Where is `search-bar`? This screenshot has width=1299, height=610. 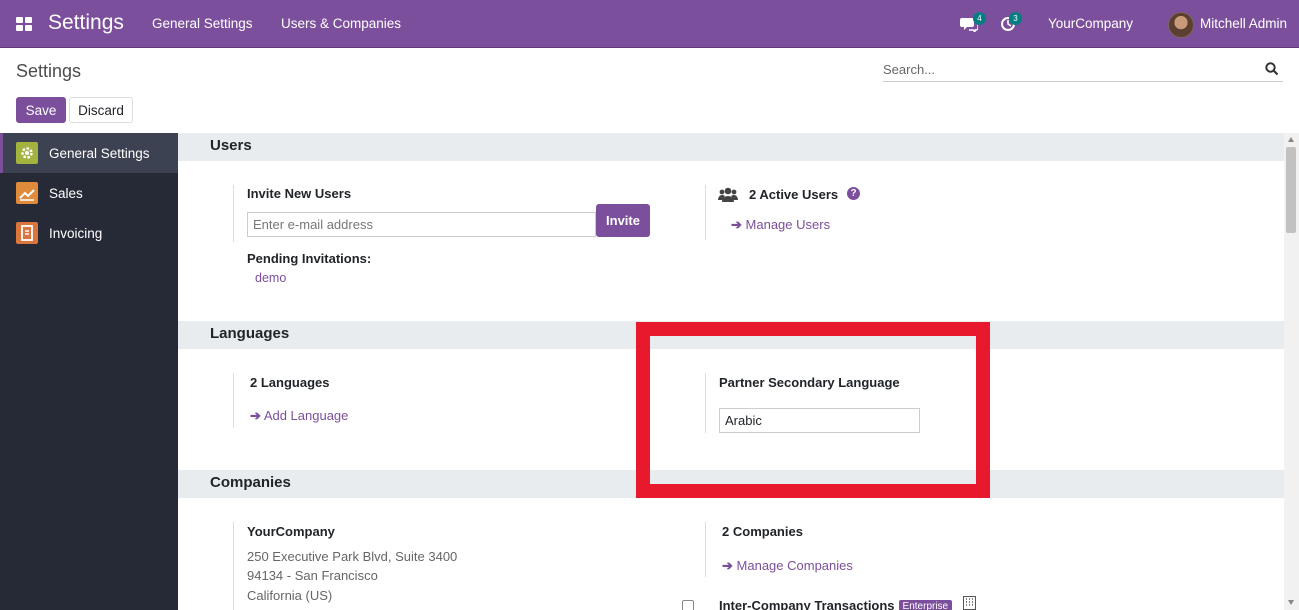 search-bar is located at coordinates (1083, 70).